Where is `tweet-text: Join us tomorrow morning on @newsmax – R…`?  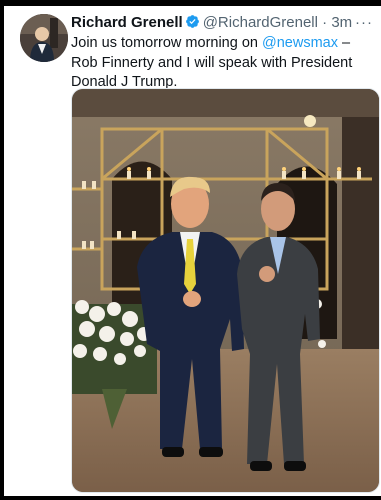
tweet-text: Join us tomorrow morning on @newsmax – R… is located at coordinates (224, 63).